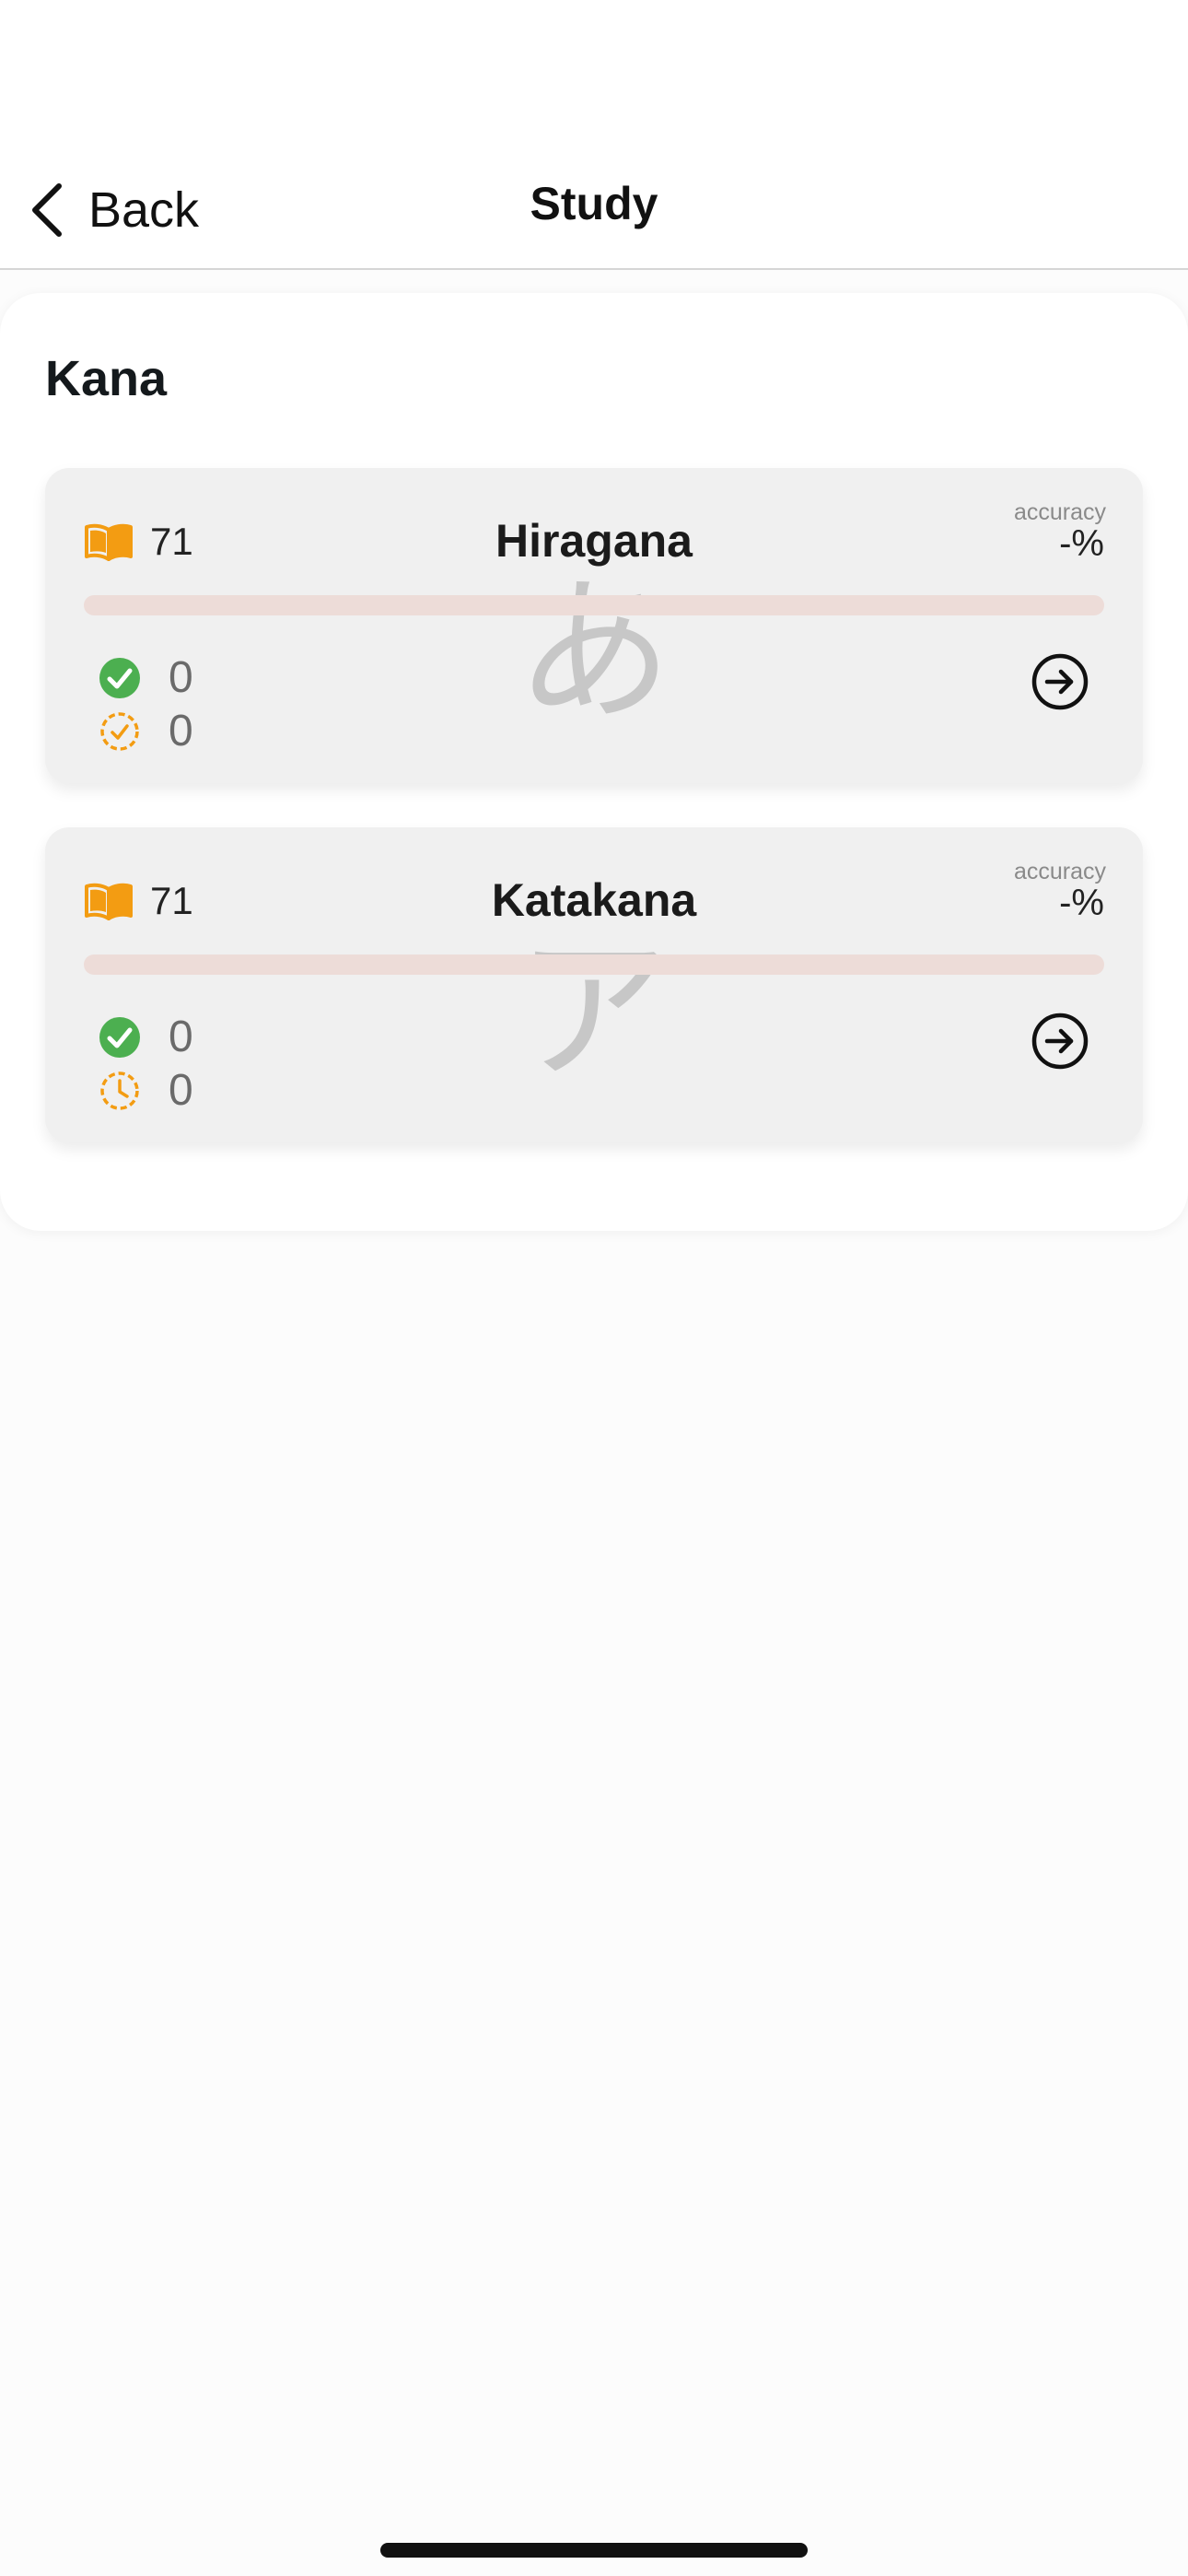 This screenshot has height=2576, width=1188. What do you see at coordinates (594, 203) in the screenshot?
I see `page-title: Study` at bounding box center [594, 203].